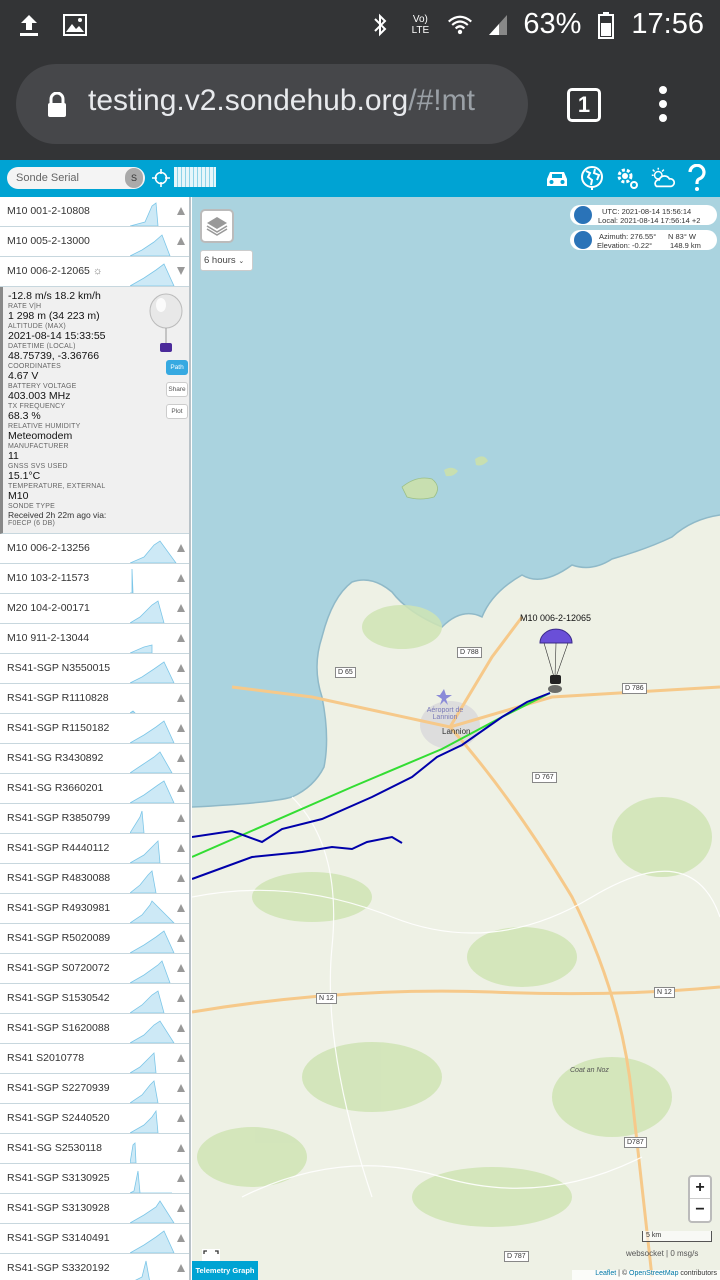 This screenshot has width=720, height=1280. Describe the element at coordinates (94, 242) in the screenshot. I see `sonde-row: M10 005-2-13000` at that location.